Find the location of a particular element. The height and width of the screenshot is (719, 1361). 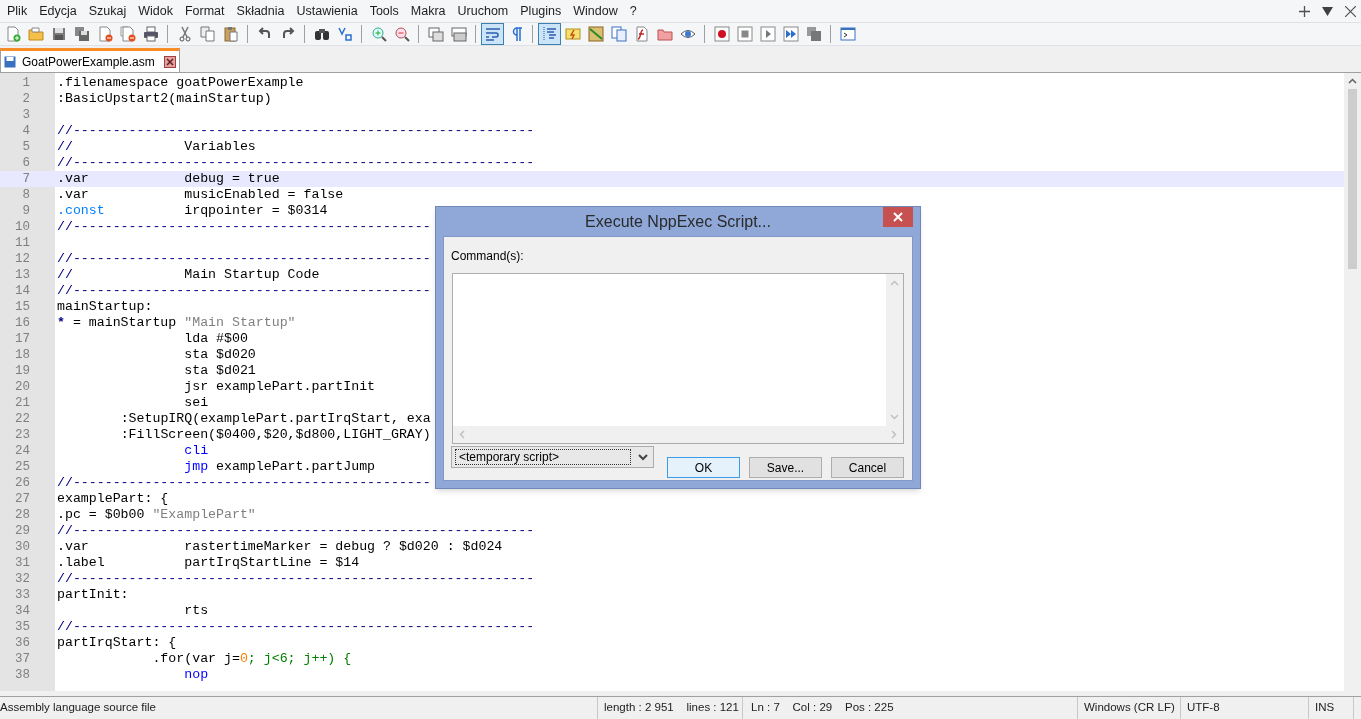

line-number: 21 is located at coordinates (22, 403).